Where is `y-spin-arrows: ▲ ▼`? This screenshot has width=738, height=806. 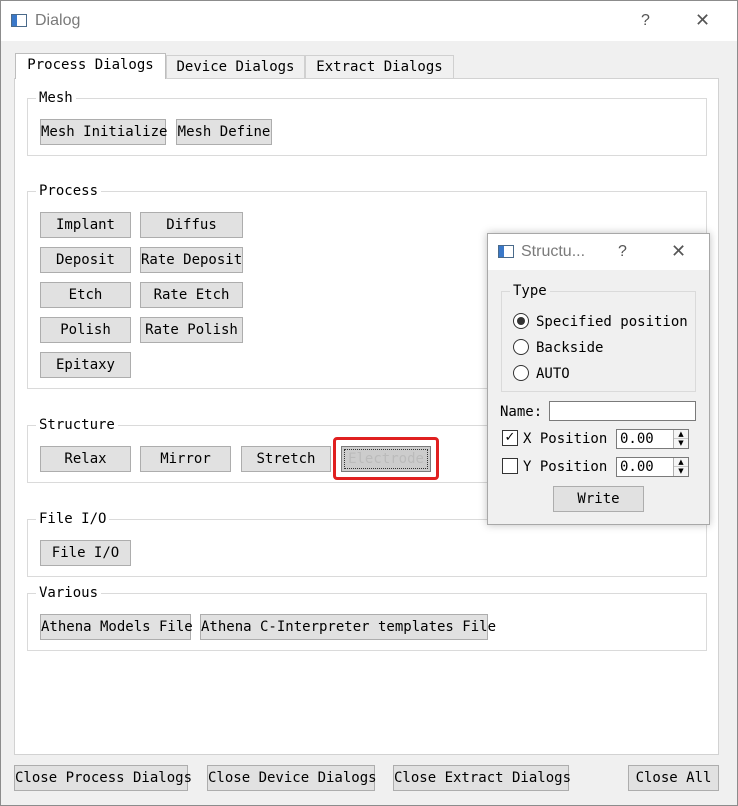 y-spin-arrows: ▲ ▼ is located at coordinates (680, 467).